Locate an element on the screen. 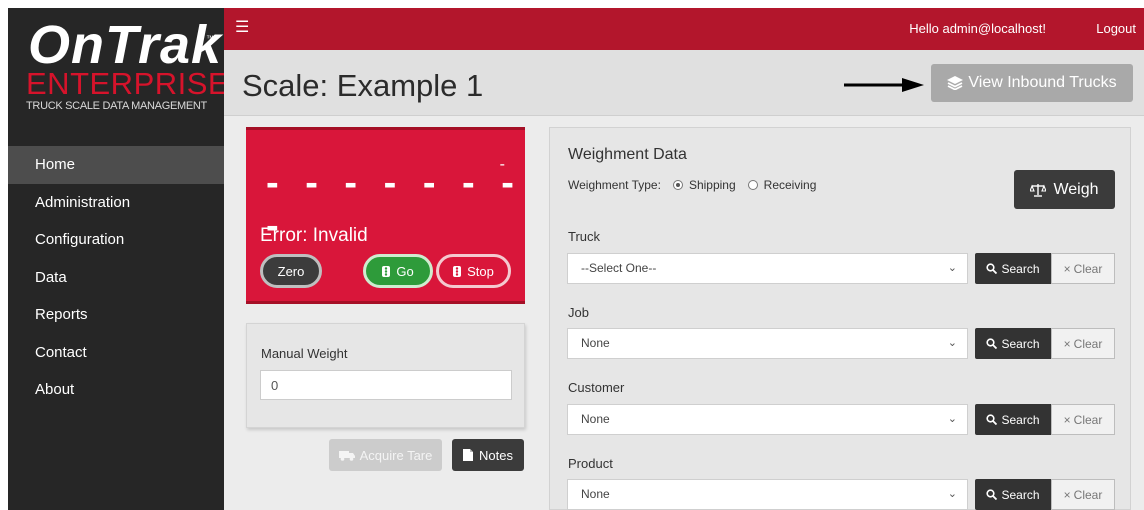  sidebar-item-label: About is located at coordinates (55, 389).